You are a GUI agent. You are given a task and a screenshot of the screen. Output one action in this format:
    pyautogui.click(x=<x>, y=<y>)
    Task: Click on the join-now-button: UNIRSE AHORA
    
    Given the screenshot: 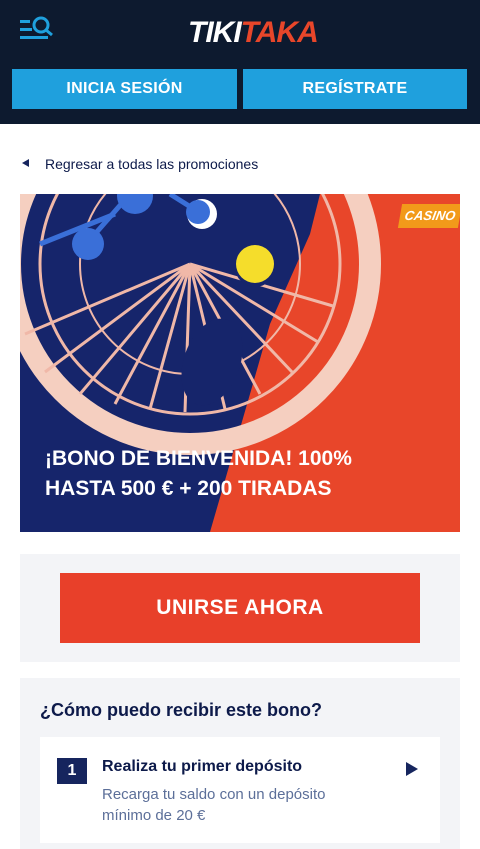 What is the action you would take?
    pyautogui.click(x=240, y=608)
    